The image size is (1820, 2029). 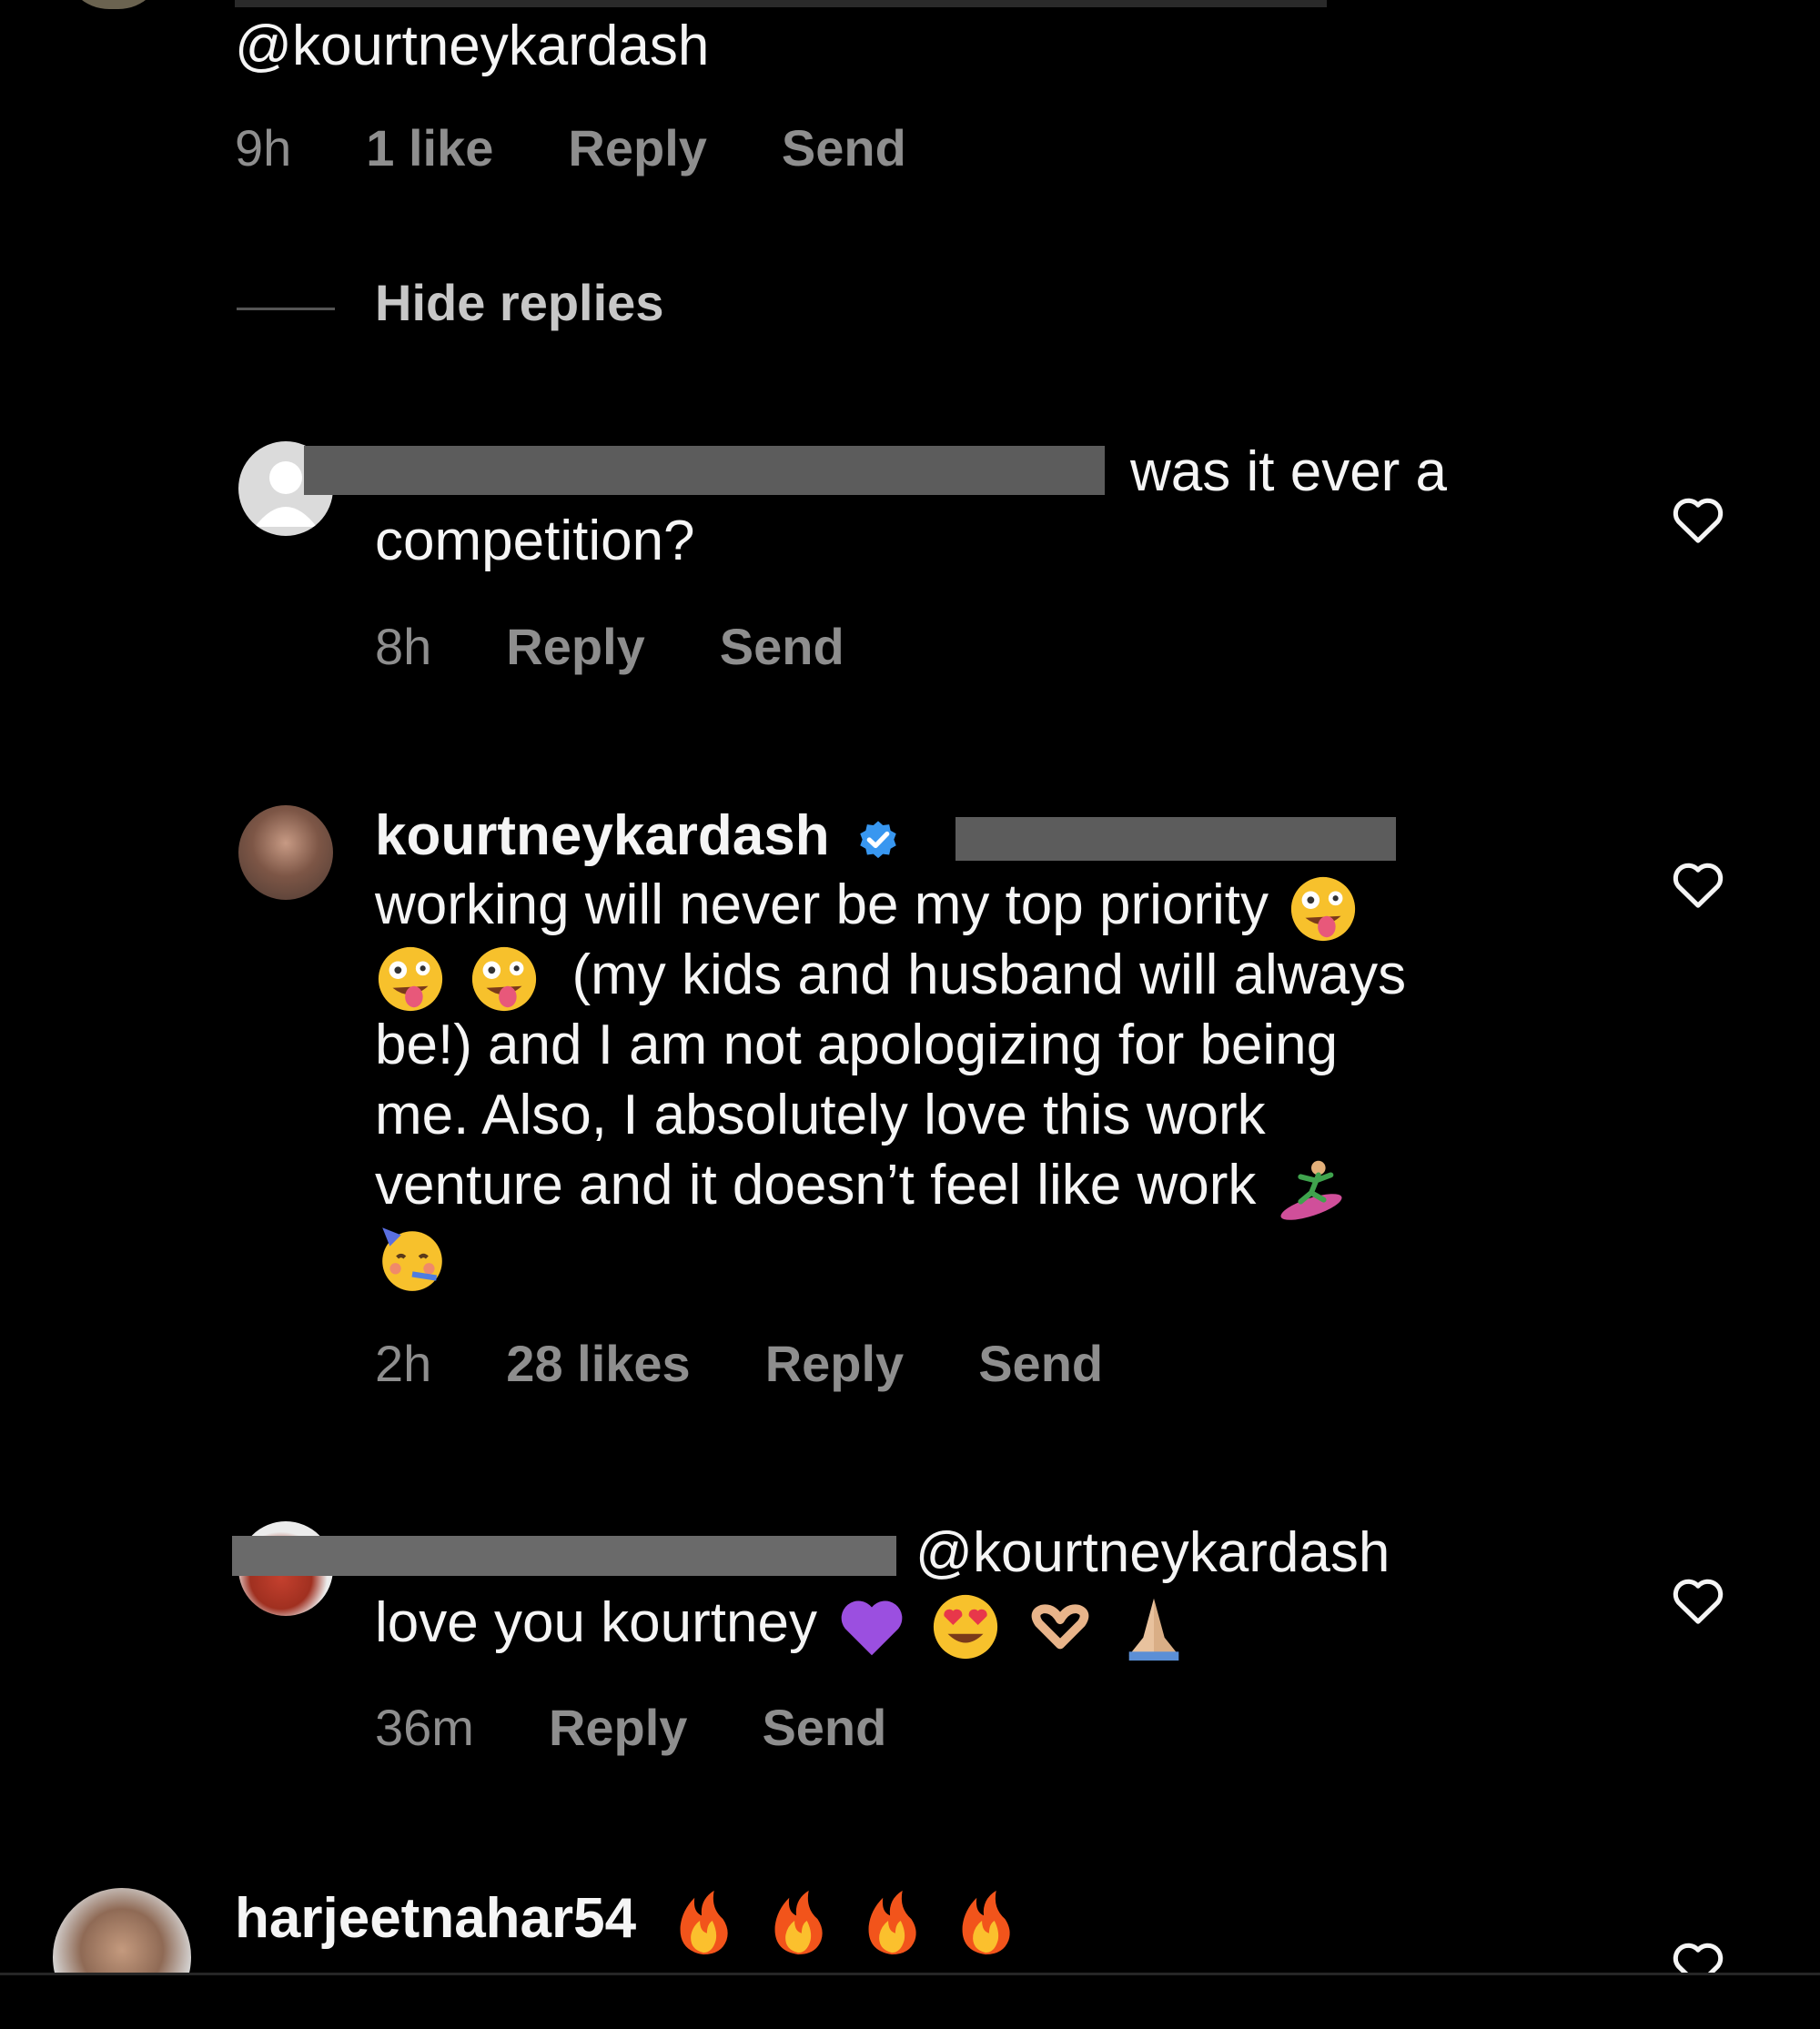 I want to click on reply-text-line: (my kids and husband will always, so click(x=891, y=977).